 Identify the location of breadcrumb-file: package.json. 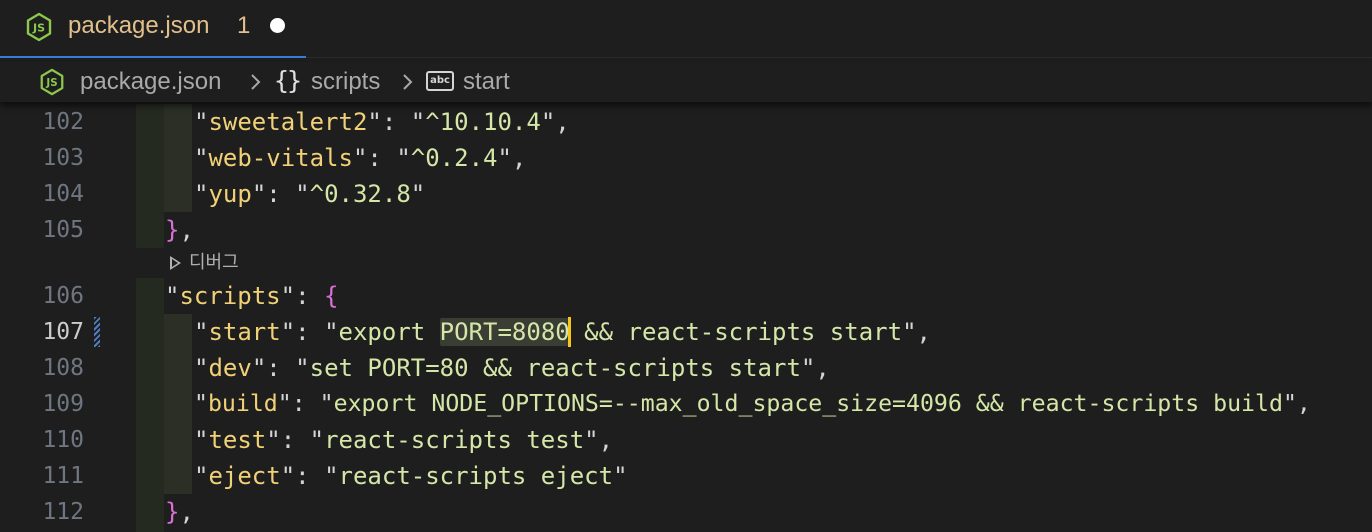
(150, 82).